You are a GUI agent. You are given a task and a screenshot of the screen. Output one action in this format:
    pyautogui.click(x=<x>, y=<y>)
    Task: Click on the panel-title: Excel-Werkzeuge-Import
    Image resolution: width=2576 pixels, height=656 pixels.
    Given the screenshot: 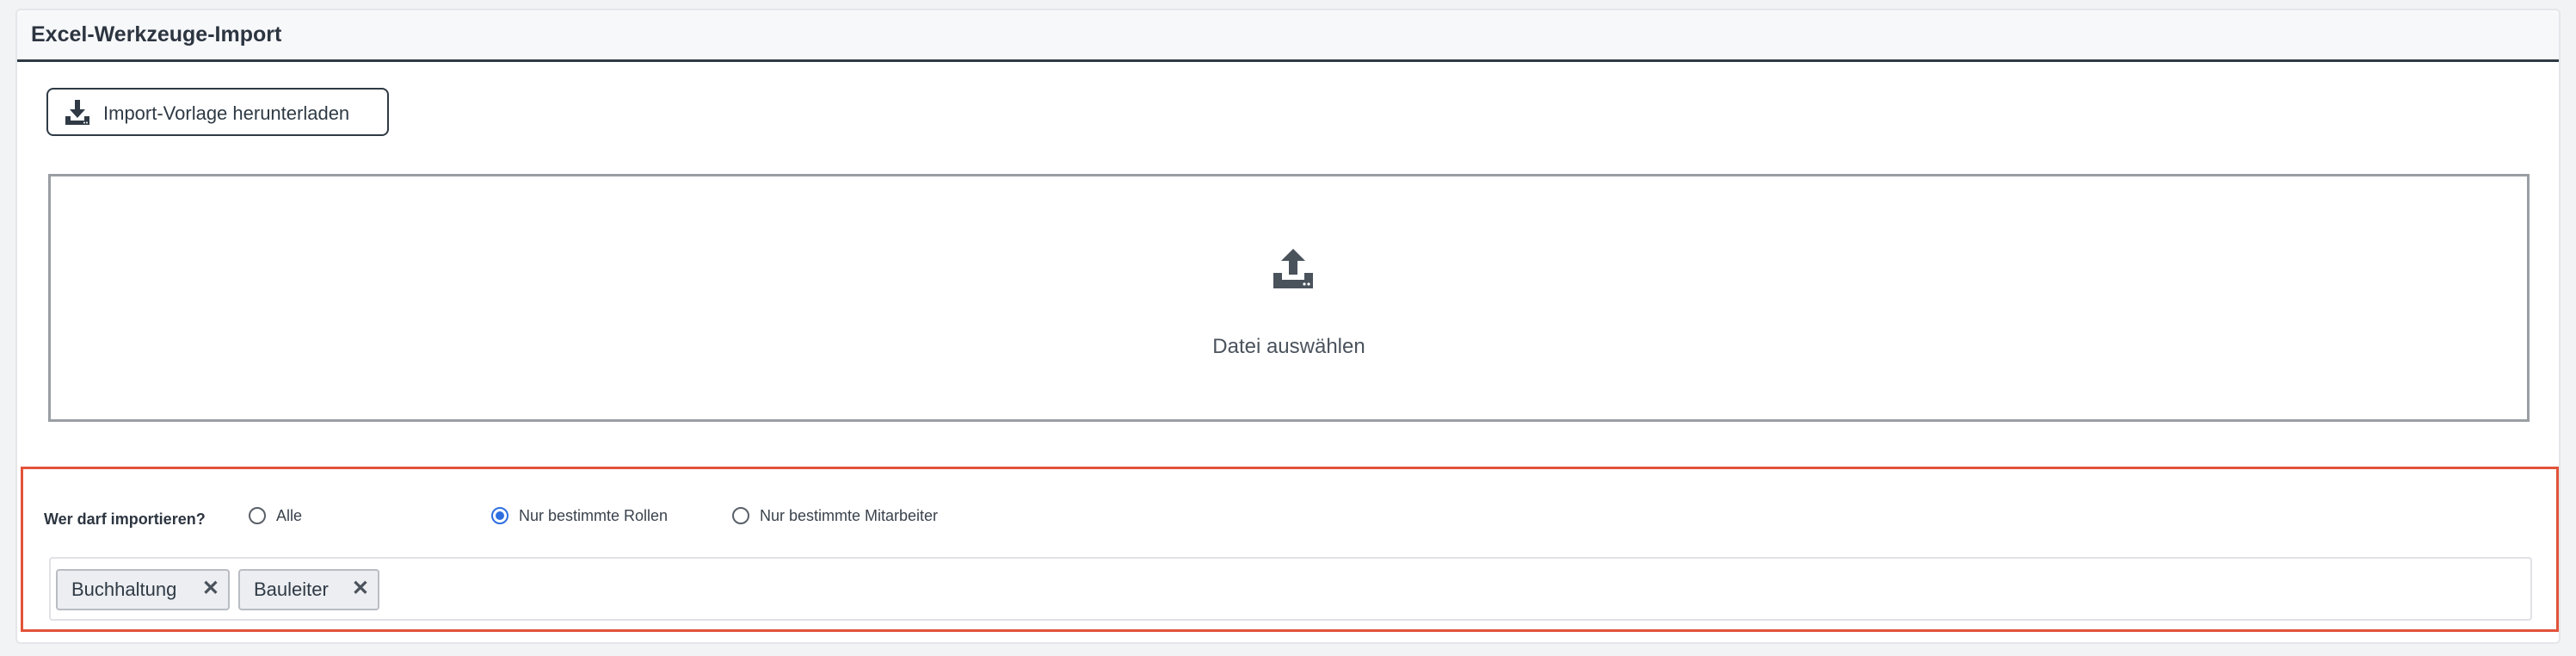 What is the action you would take?
    pyautogui.click(x=156, y=34)
    